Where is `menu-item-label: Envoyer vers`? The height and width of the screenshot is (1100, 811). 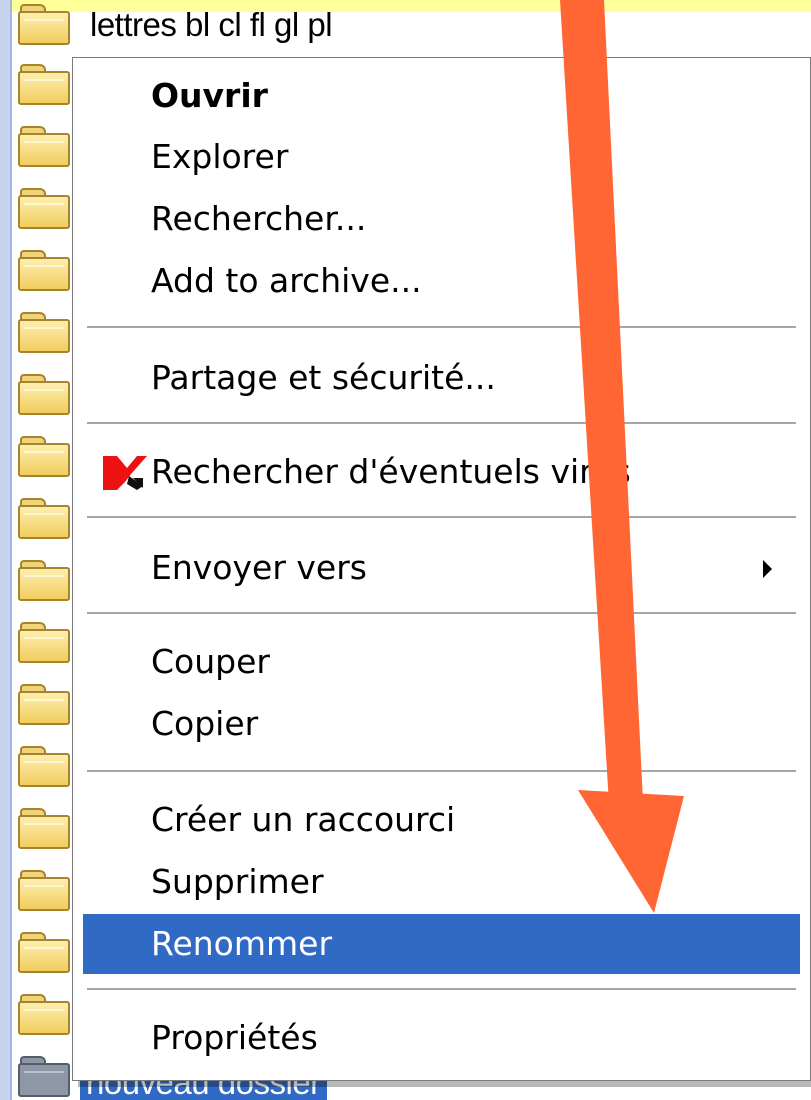 menu-item-label: Envoyer vers is located at coordinates (259, 567).